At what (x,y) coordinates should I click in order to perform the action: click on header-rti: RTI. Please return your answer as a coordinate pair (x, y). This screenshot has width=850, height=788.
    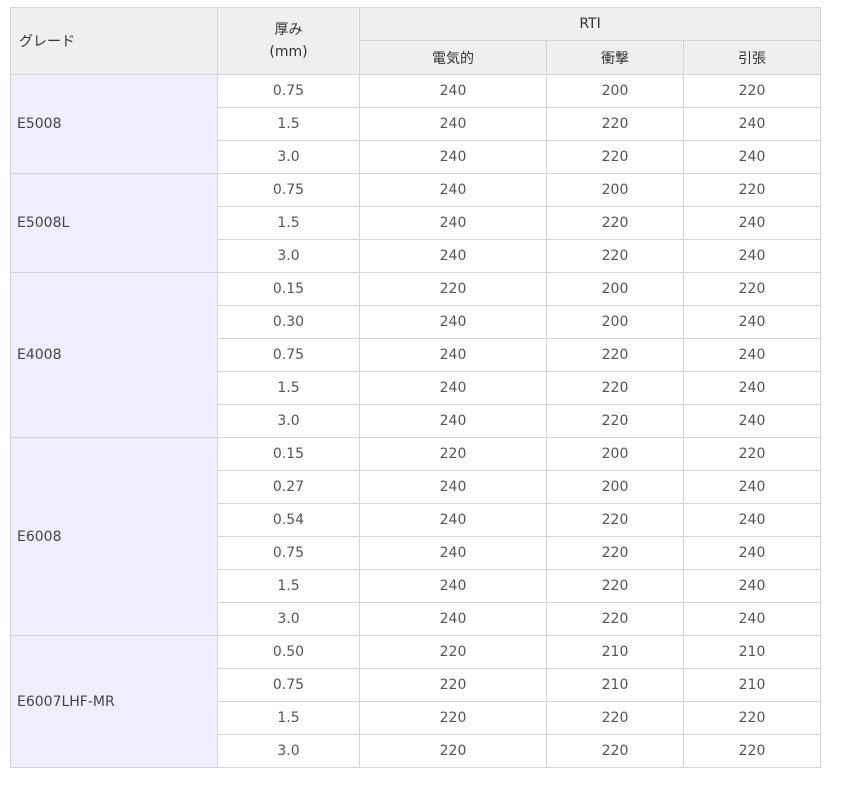
    Looking at the image, I should click on (590, 24).